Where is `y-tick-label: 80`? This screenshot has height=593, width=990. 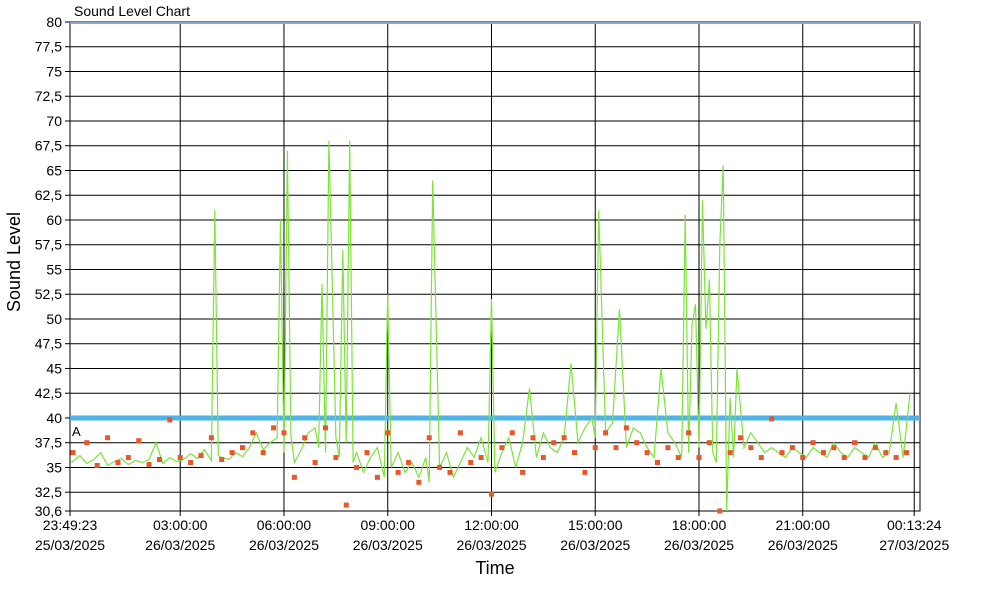 y-tick-label: 80 is located at coordinates (54, 22).